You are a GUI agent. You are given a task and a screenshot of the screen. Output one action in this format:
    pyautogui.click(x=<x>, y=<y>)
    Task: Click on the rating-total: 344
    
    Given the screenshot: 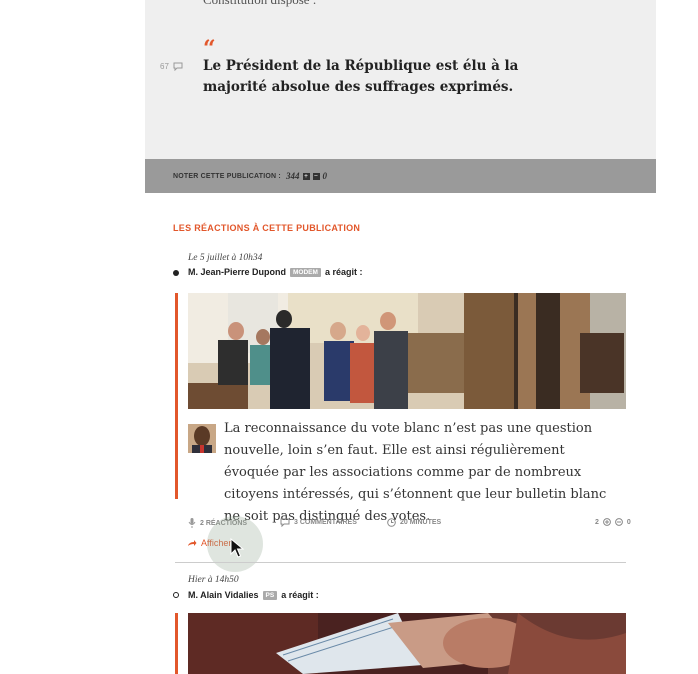 What is the action you would take?
    pyautogui.click(x=293, y=176)
    